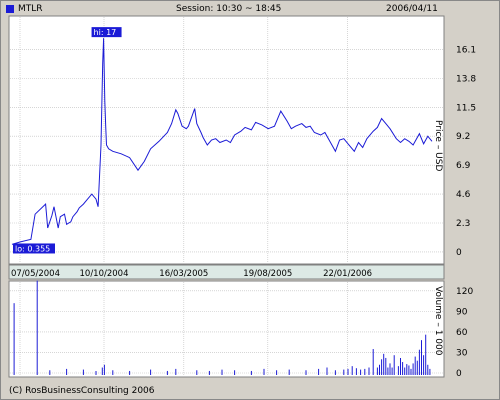 The height and width of the screenshot is (400, 500). Describe the element at coordinates (463, 195) in the screenshot. I see `price-tick-label: 4.6` at that location.